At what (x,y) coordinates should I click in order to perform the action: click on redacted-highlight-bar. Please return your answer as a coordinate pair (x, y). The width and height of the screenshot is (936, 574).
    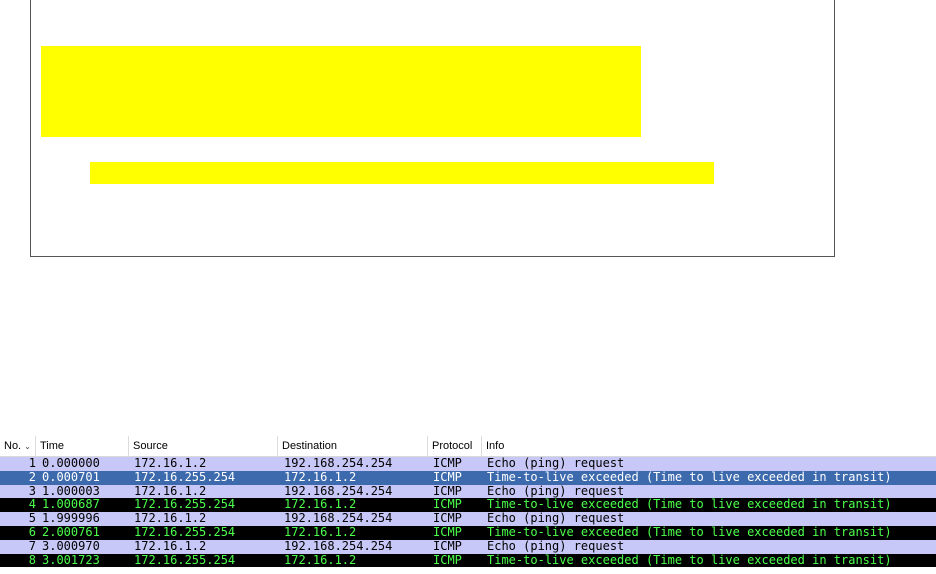
    Looking at the image, I should click on (402, 173).